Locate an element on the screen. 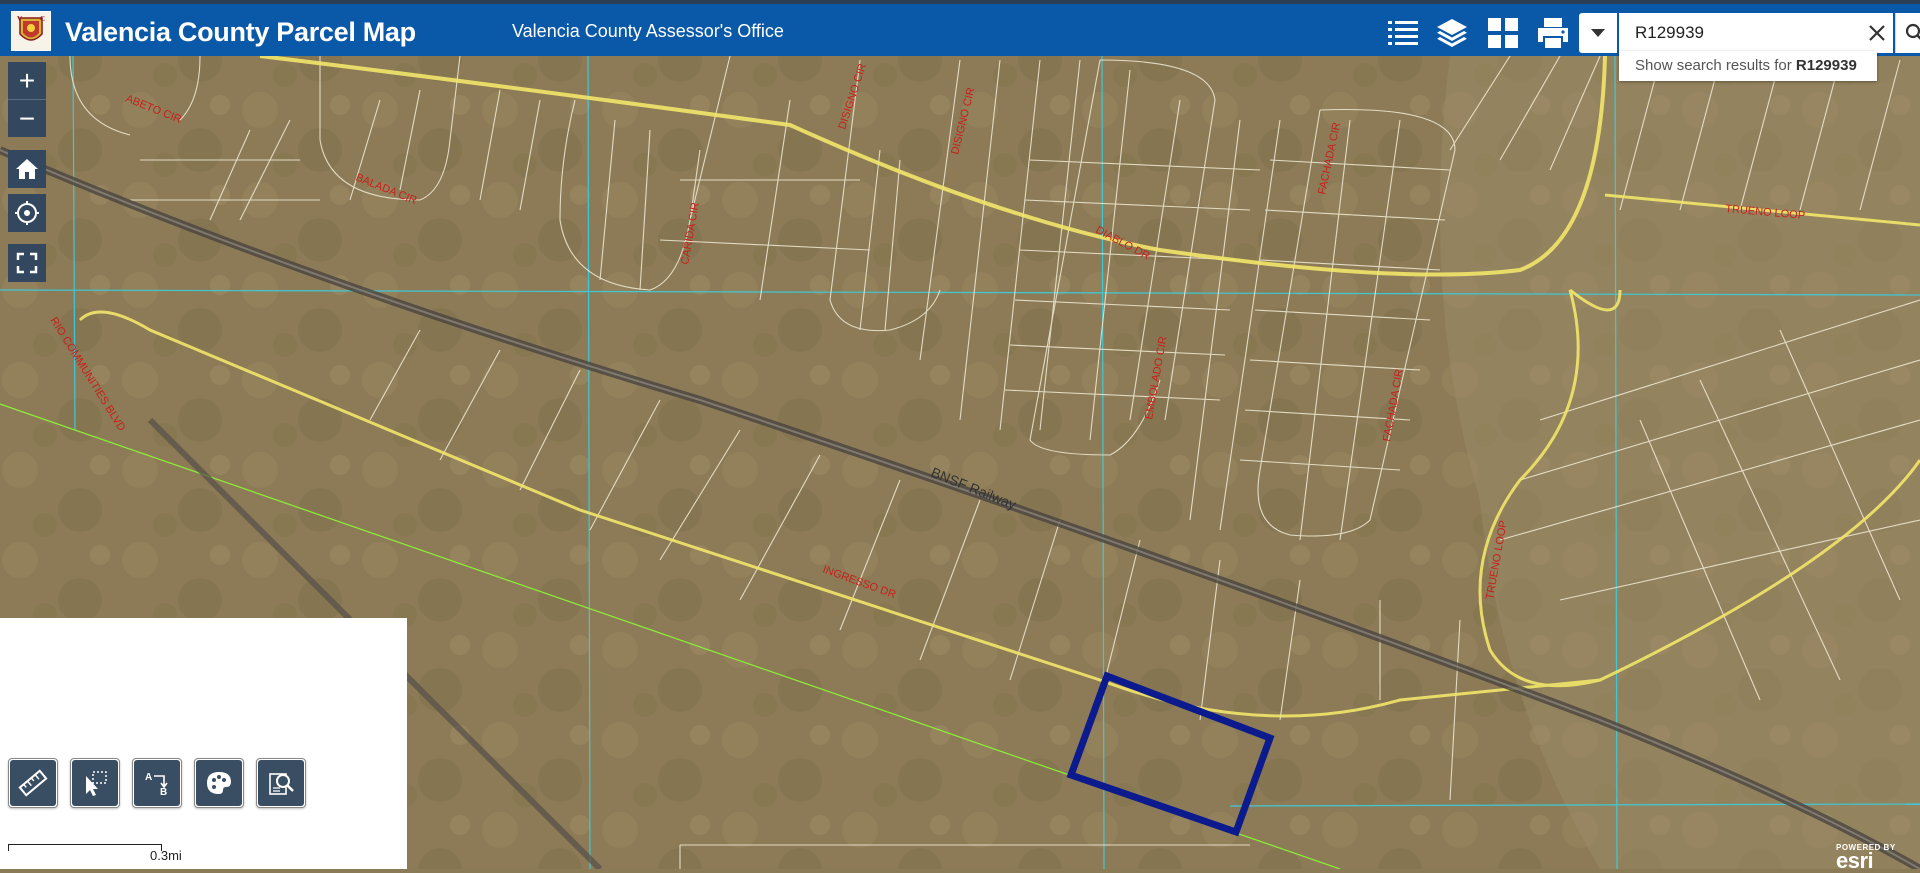 The height and width of the screenshot is (873, 1920). query-tool is located at coordinates (281, 783).